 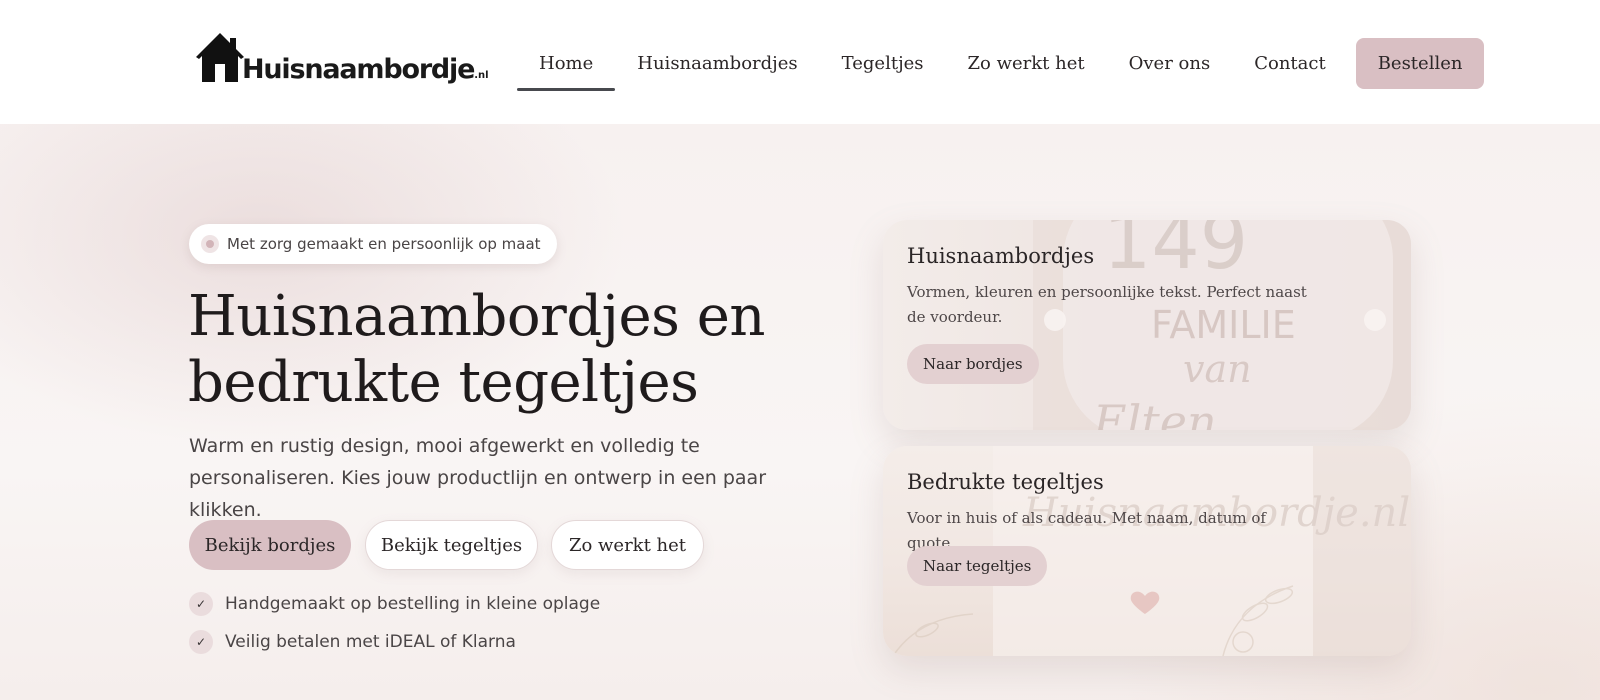 I want to click on to-tiles-button: Naar tegeltjes, so click(x=977, y=566).